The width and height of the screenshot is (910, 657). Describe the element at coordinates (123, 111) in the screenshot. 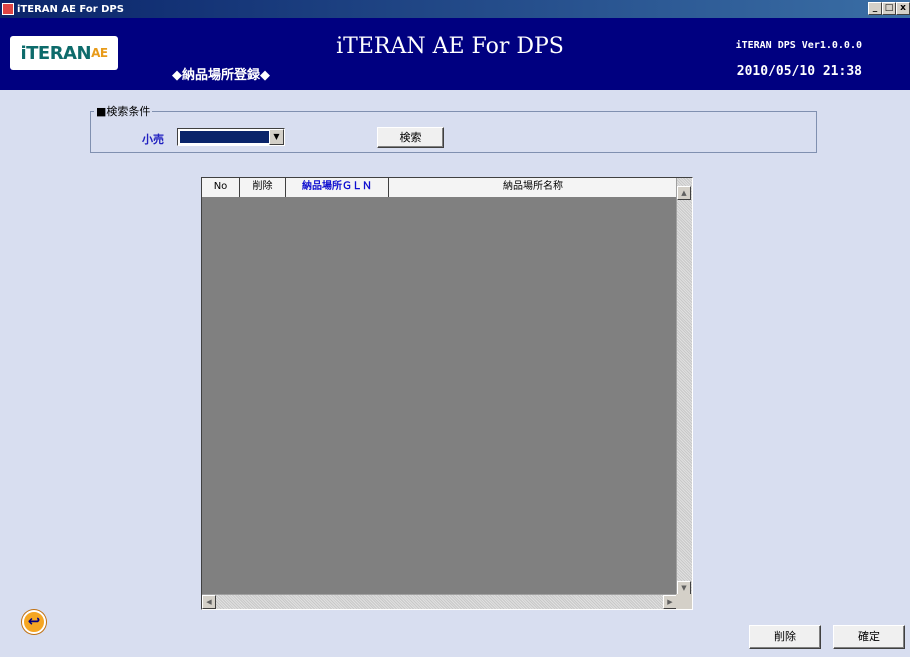

I see `search-conditions-title: ■検索条件` at that location.